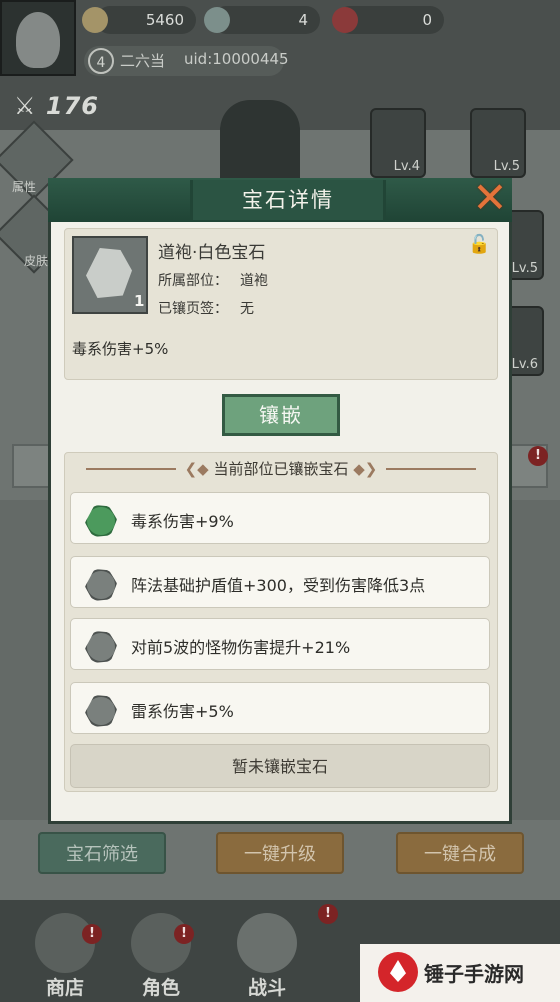 This screenshot has height=1002, width=560. Describe the element at coordinates (328, 914) in the screenshot. I see `battle-badge: !` at that location.